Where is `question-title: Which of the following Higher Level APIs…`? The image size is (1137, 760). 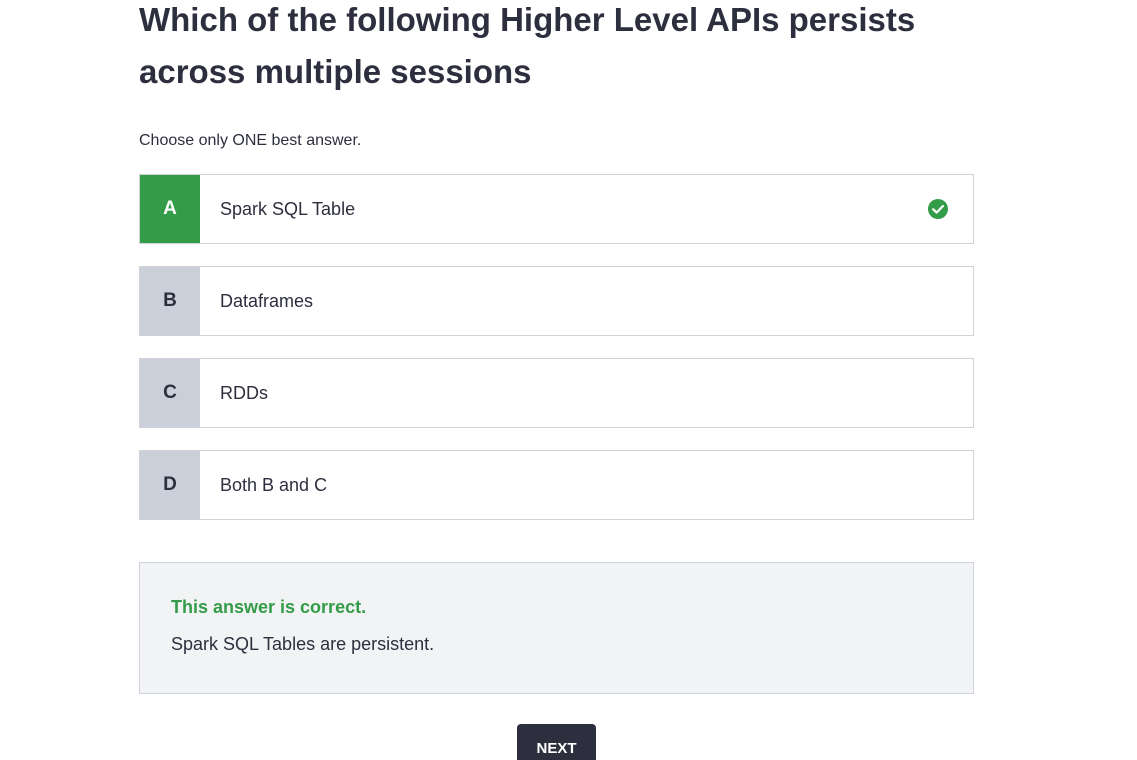
question-title: Which of the following Higher Level APIs… is located at coordinates (527, 45).